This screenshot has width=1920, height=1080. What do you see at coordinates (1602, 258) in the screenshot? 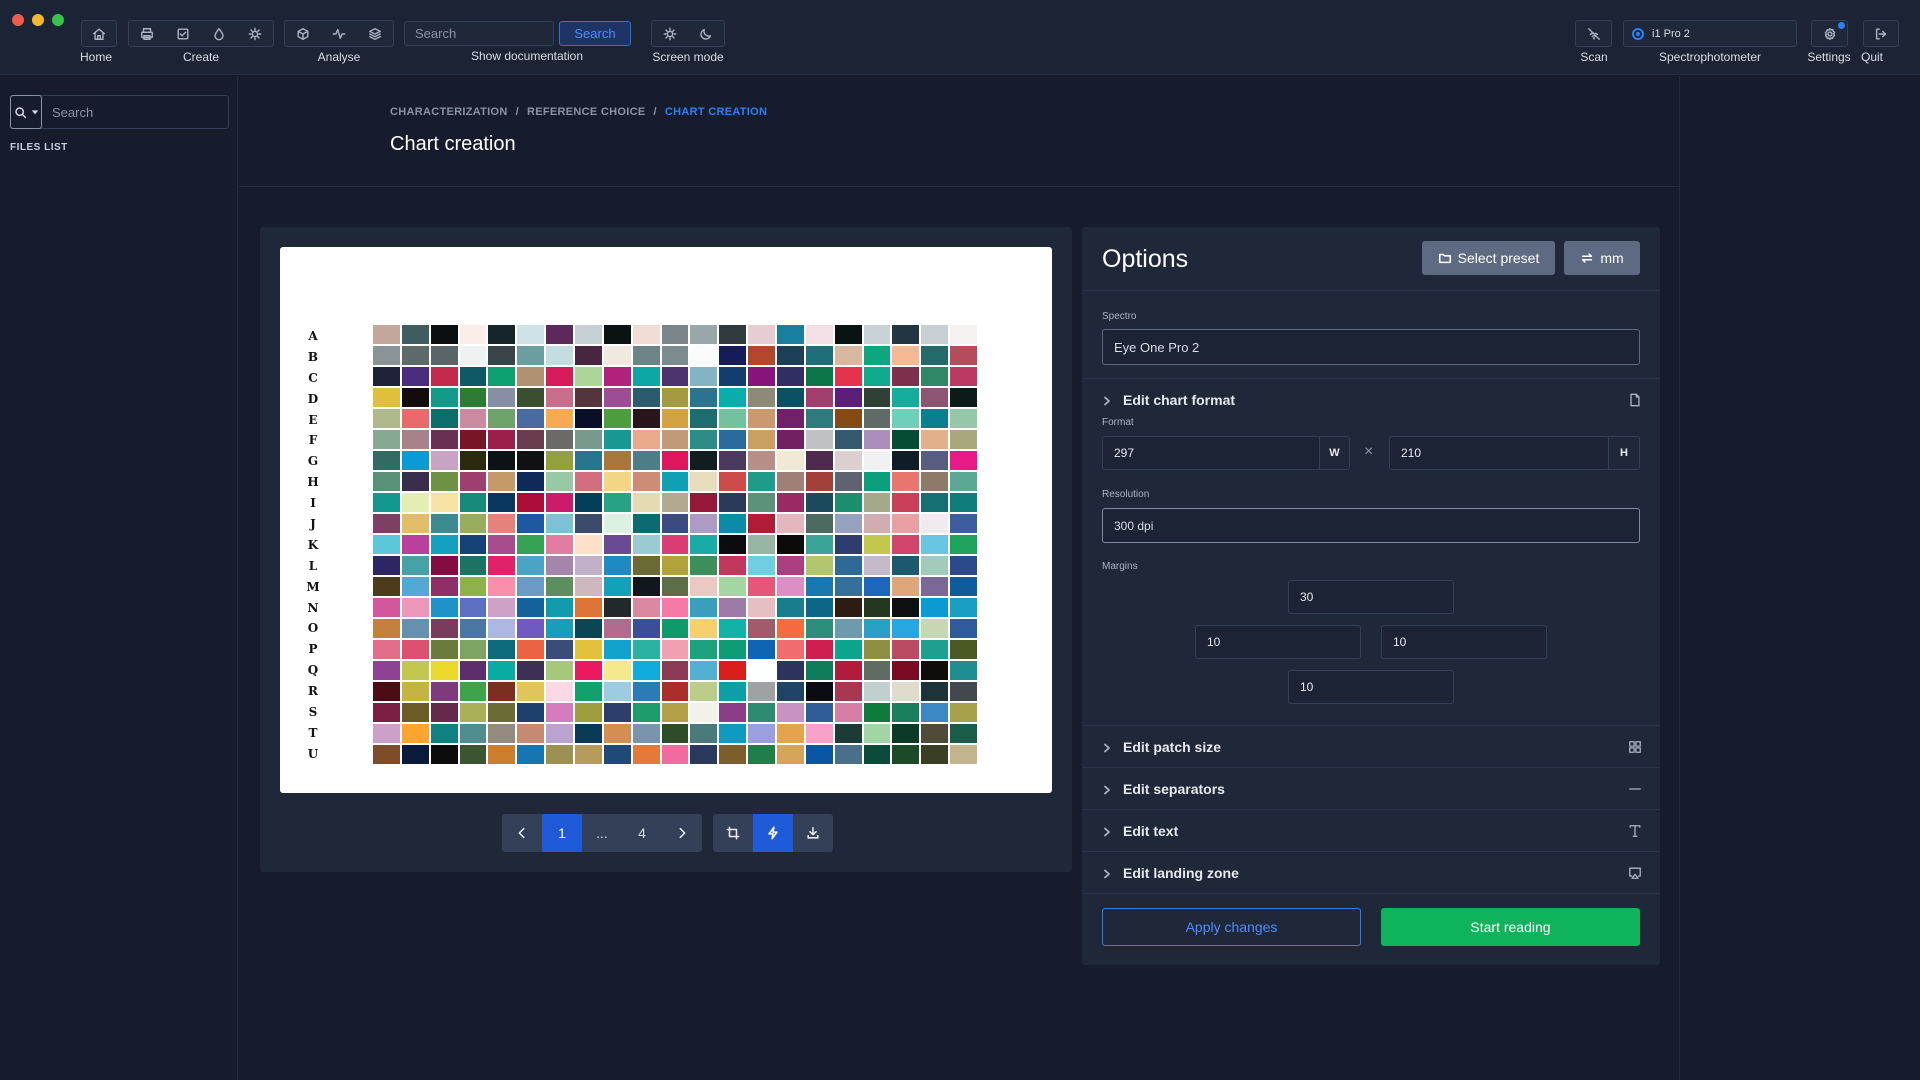
I see `unit-toggle-button: mm` at bounding box center [1602, 258].